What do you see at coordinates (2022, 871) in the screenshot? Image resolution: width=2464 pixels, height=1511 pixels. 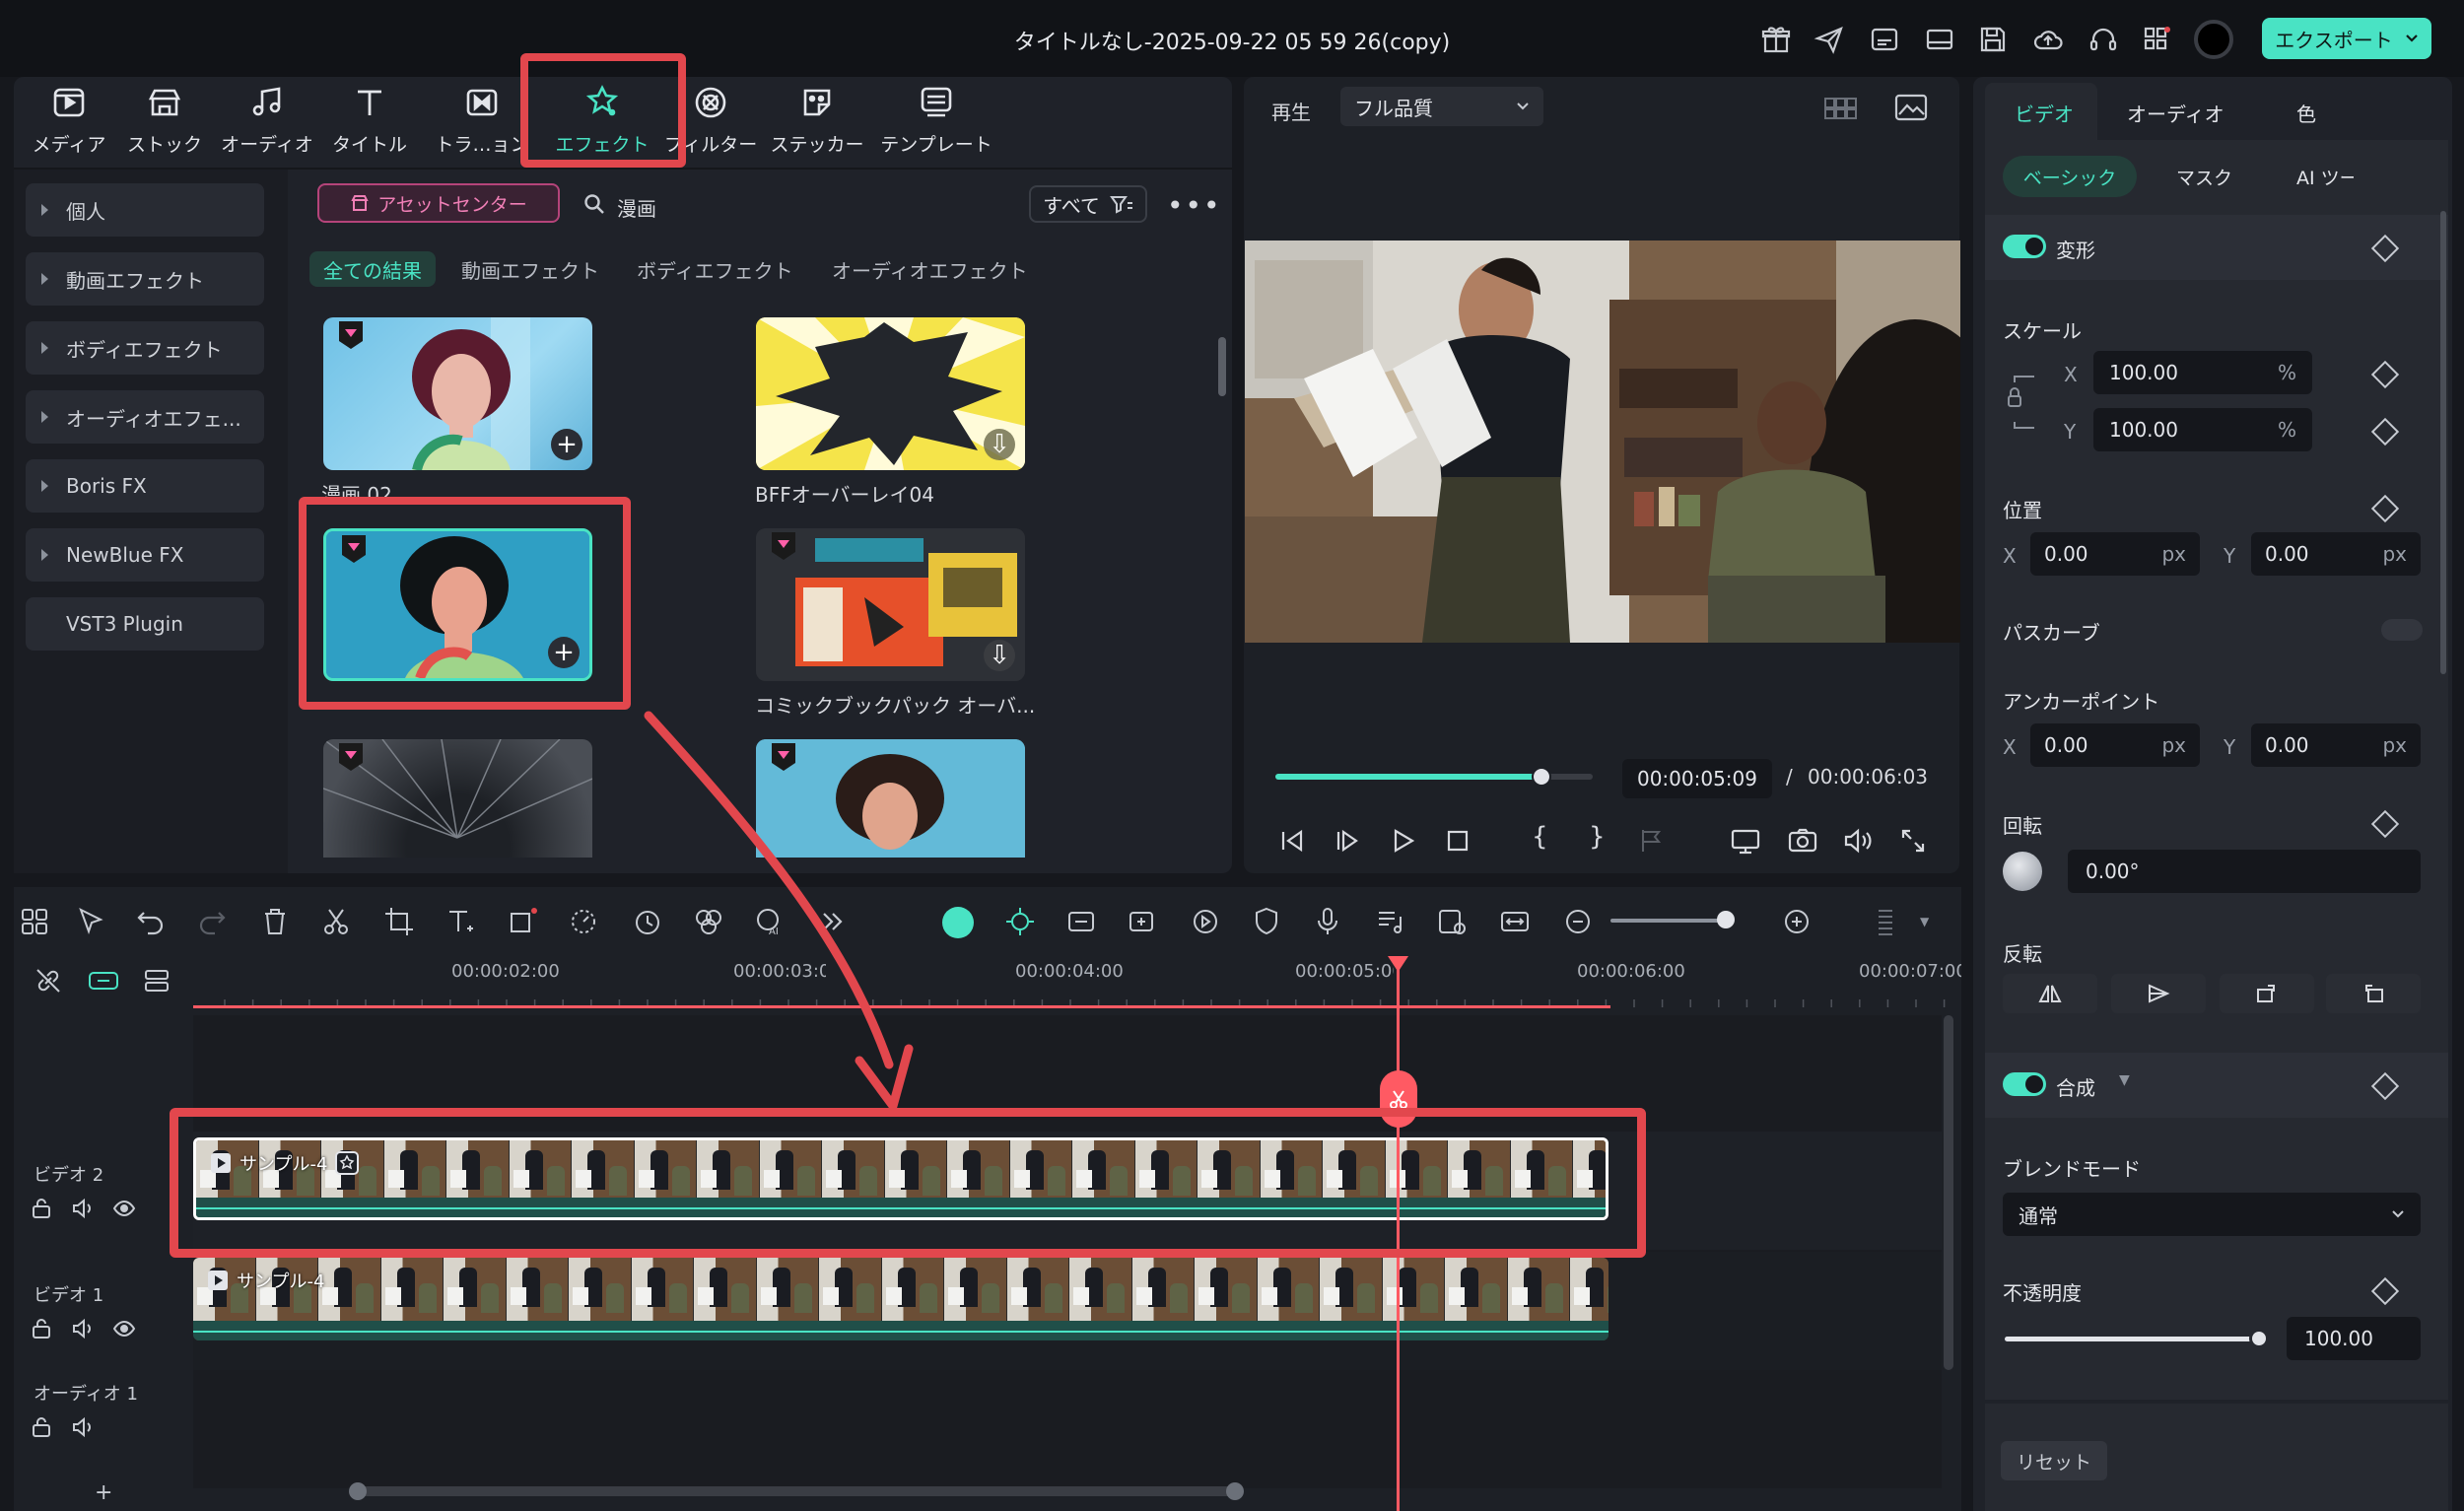 I see `rotation-dial` at bounding box center [2022, 871].